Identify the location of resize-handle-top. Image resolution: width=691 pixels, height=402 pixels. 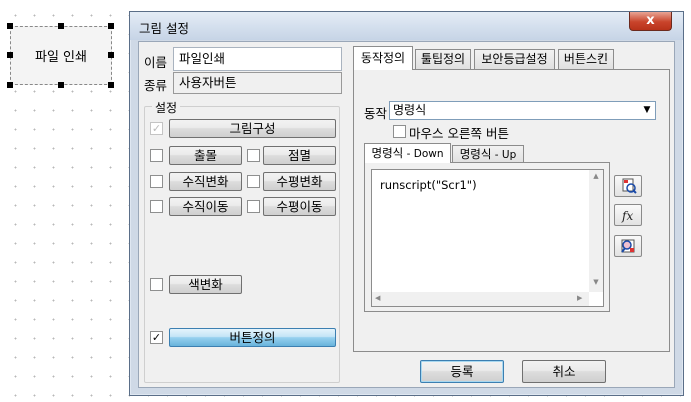
(61, 26).